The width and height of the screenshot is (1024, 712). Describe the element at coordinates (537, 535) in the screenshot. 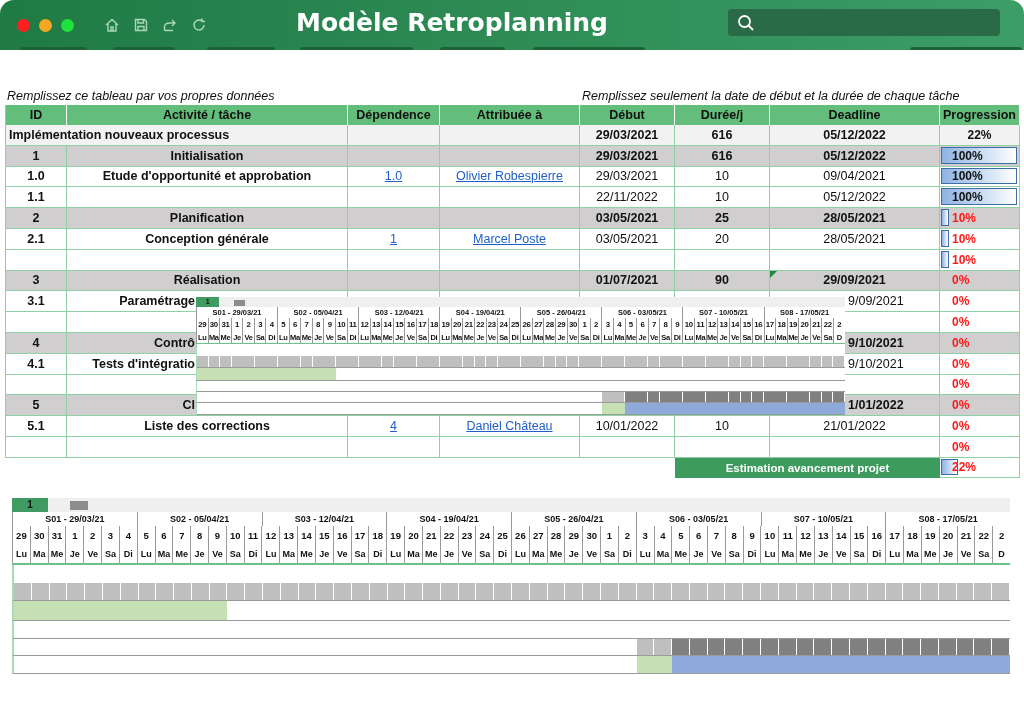

I see `day-number: 27` at that location.